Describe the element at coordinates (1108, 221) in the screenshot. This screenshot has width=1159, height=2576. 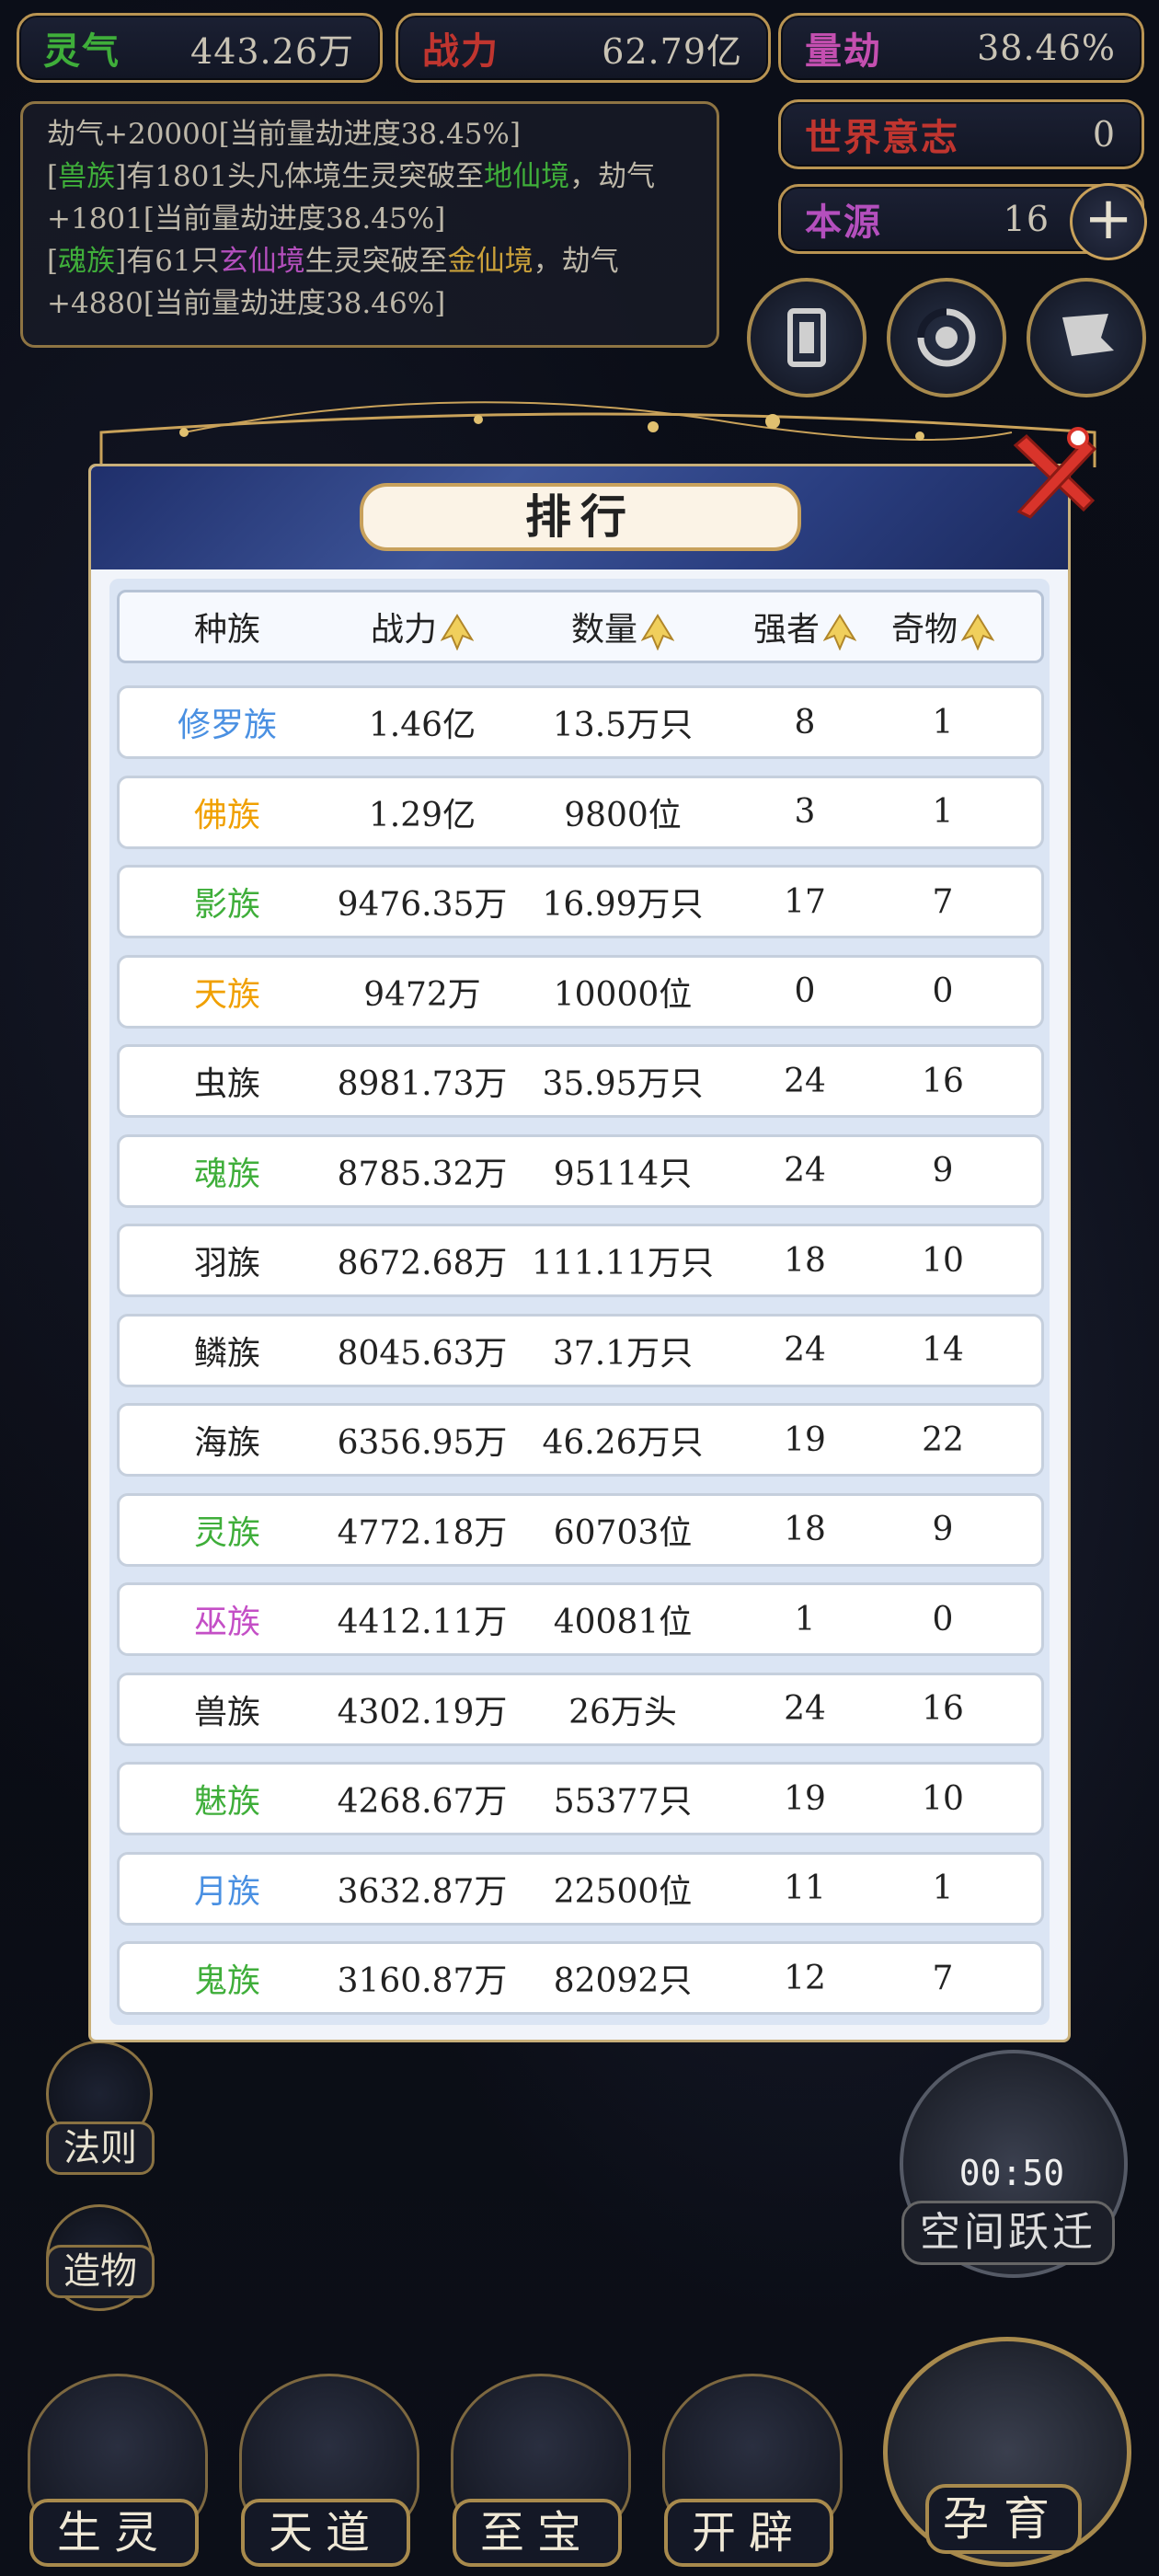
I see `add-benyuan-button: +` at that location.